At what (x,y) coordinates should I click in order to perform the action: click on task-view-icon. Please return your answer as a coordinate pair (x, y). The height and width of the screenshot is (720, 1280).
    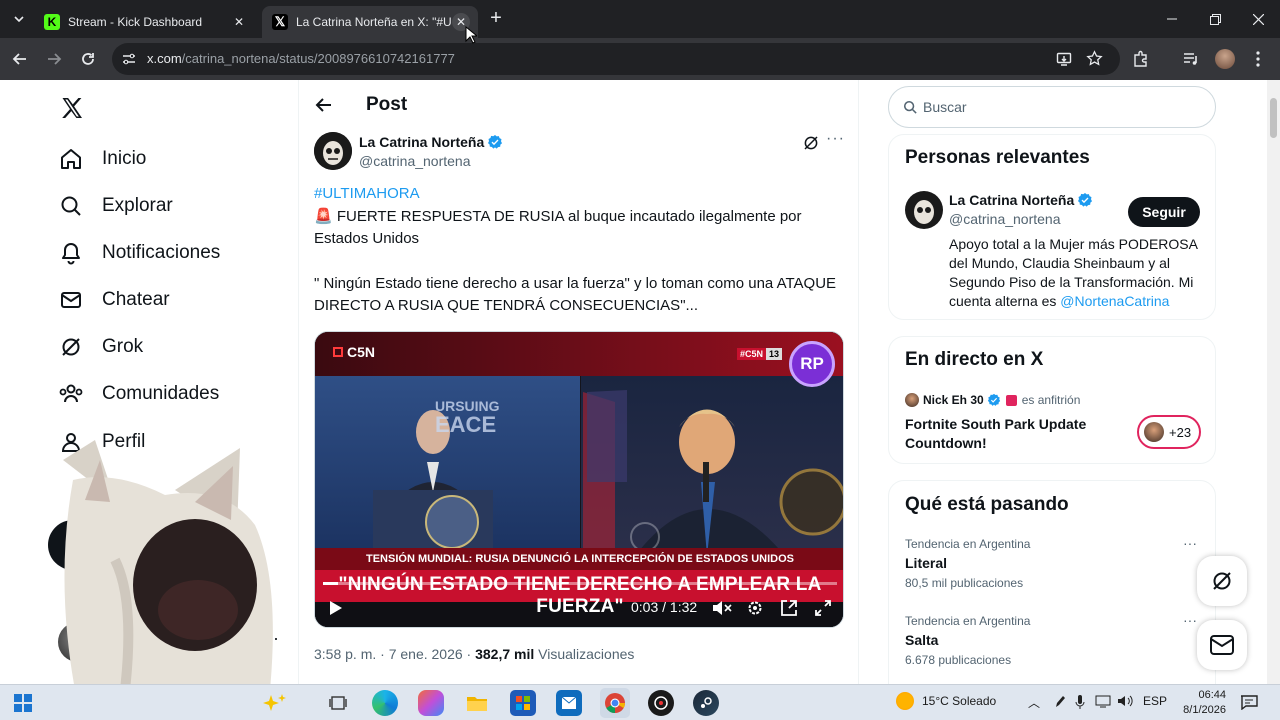
    Looking at the image, I should click on (338, 703).